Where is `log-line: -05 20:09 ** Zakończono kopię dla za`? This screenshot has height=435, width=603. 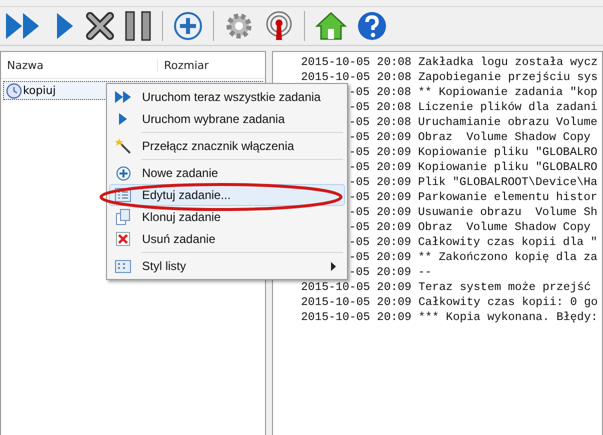 log-line: -05 20:09 ** Zakończono kopię dla za is located at coordinates (473, 257).